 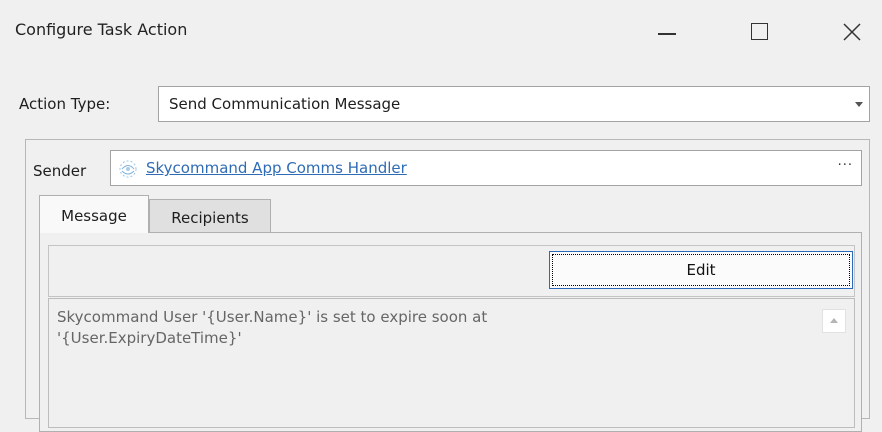 I want to click on minimize-button, so click(x=666, y=32).